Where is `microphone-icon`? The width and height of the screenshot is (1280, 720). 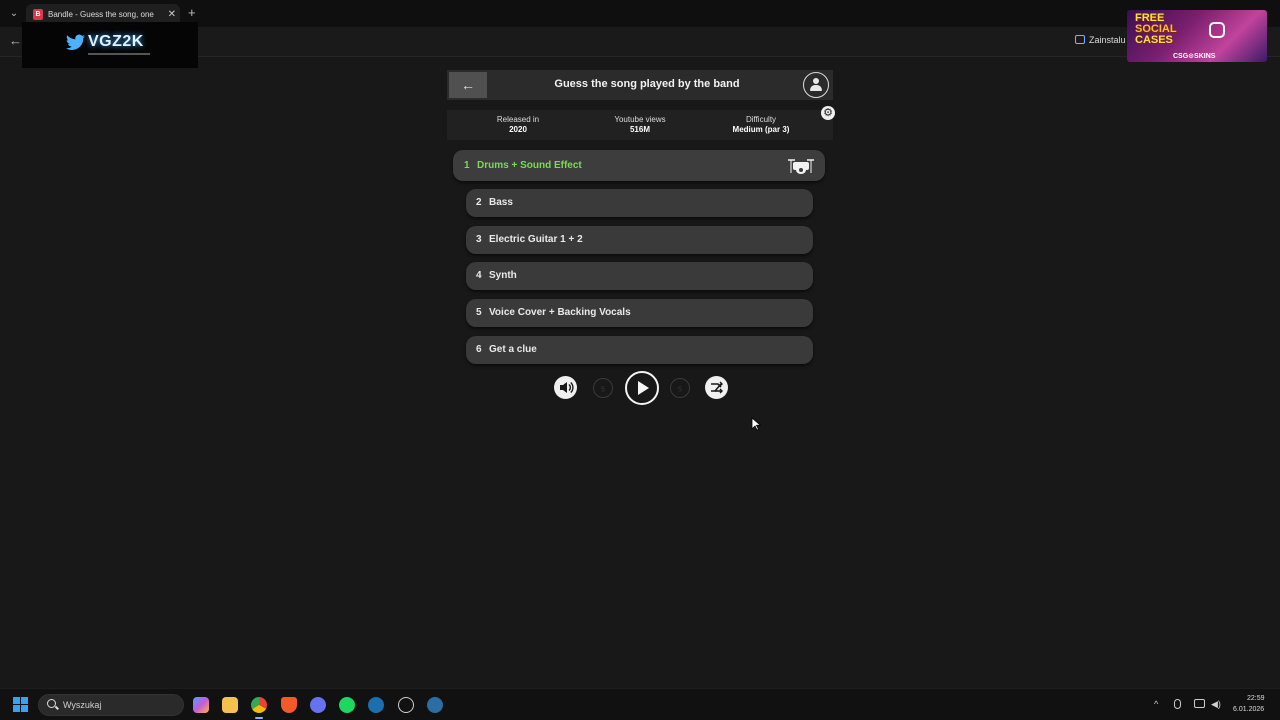
microphone-icon is located at coordinates (1177, 704).